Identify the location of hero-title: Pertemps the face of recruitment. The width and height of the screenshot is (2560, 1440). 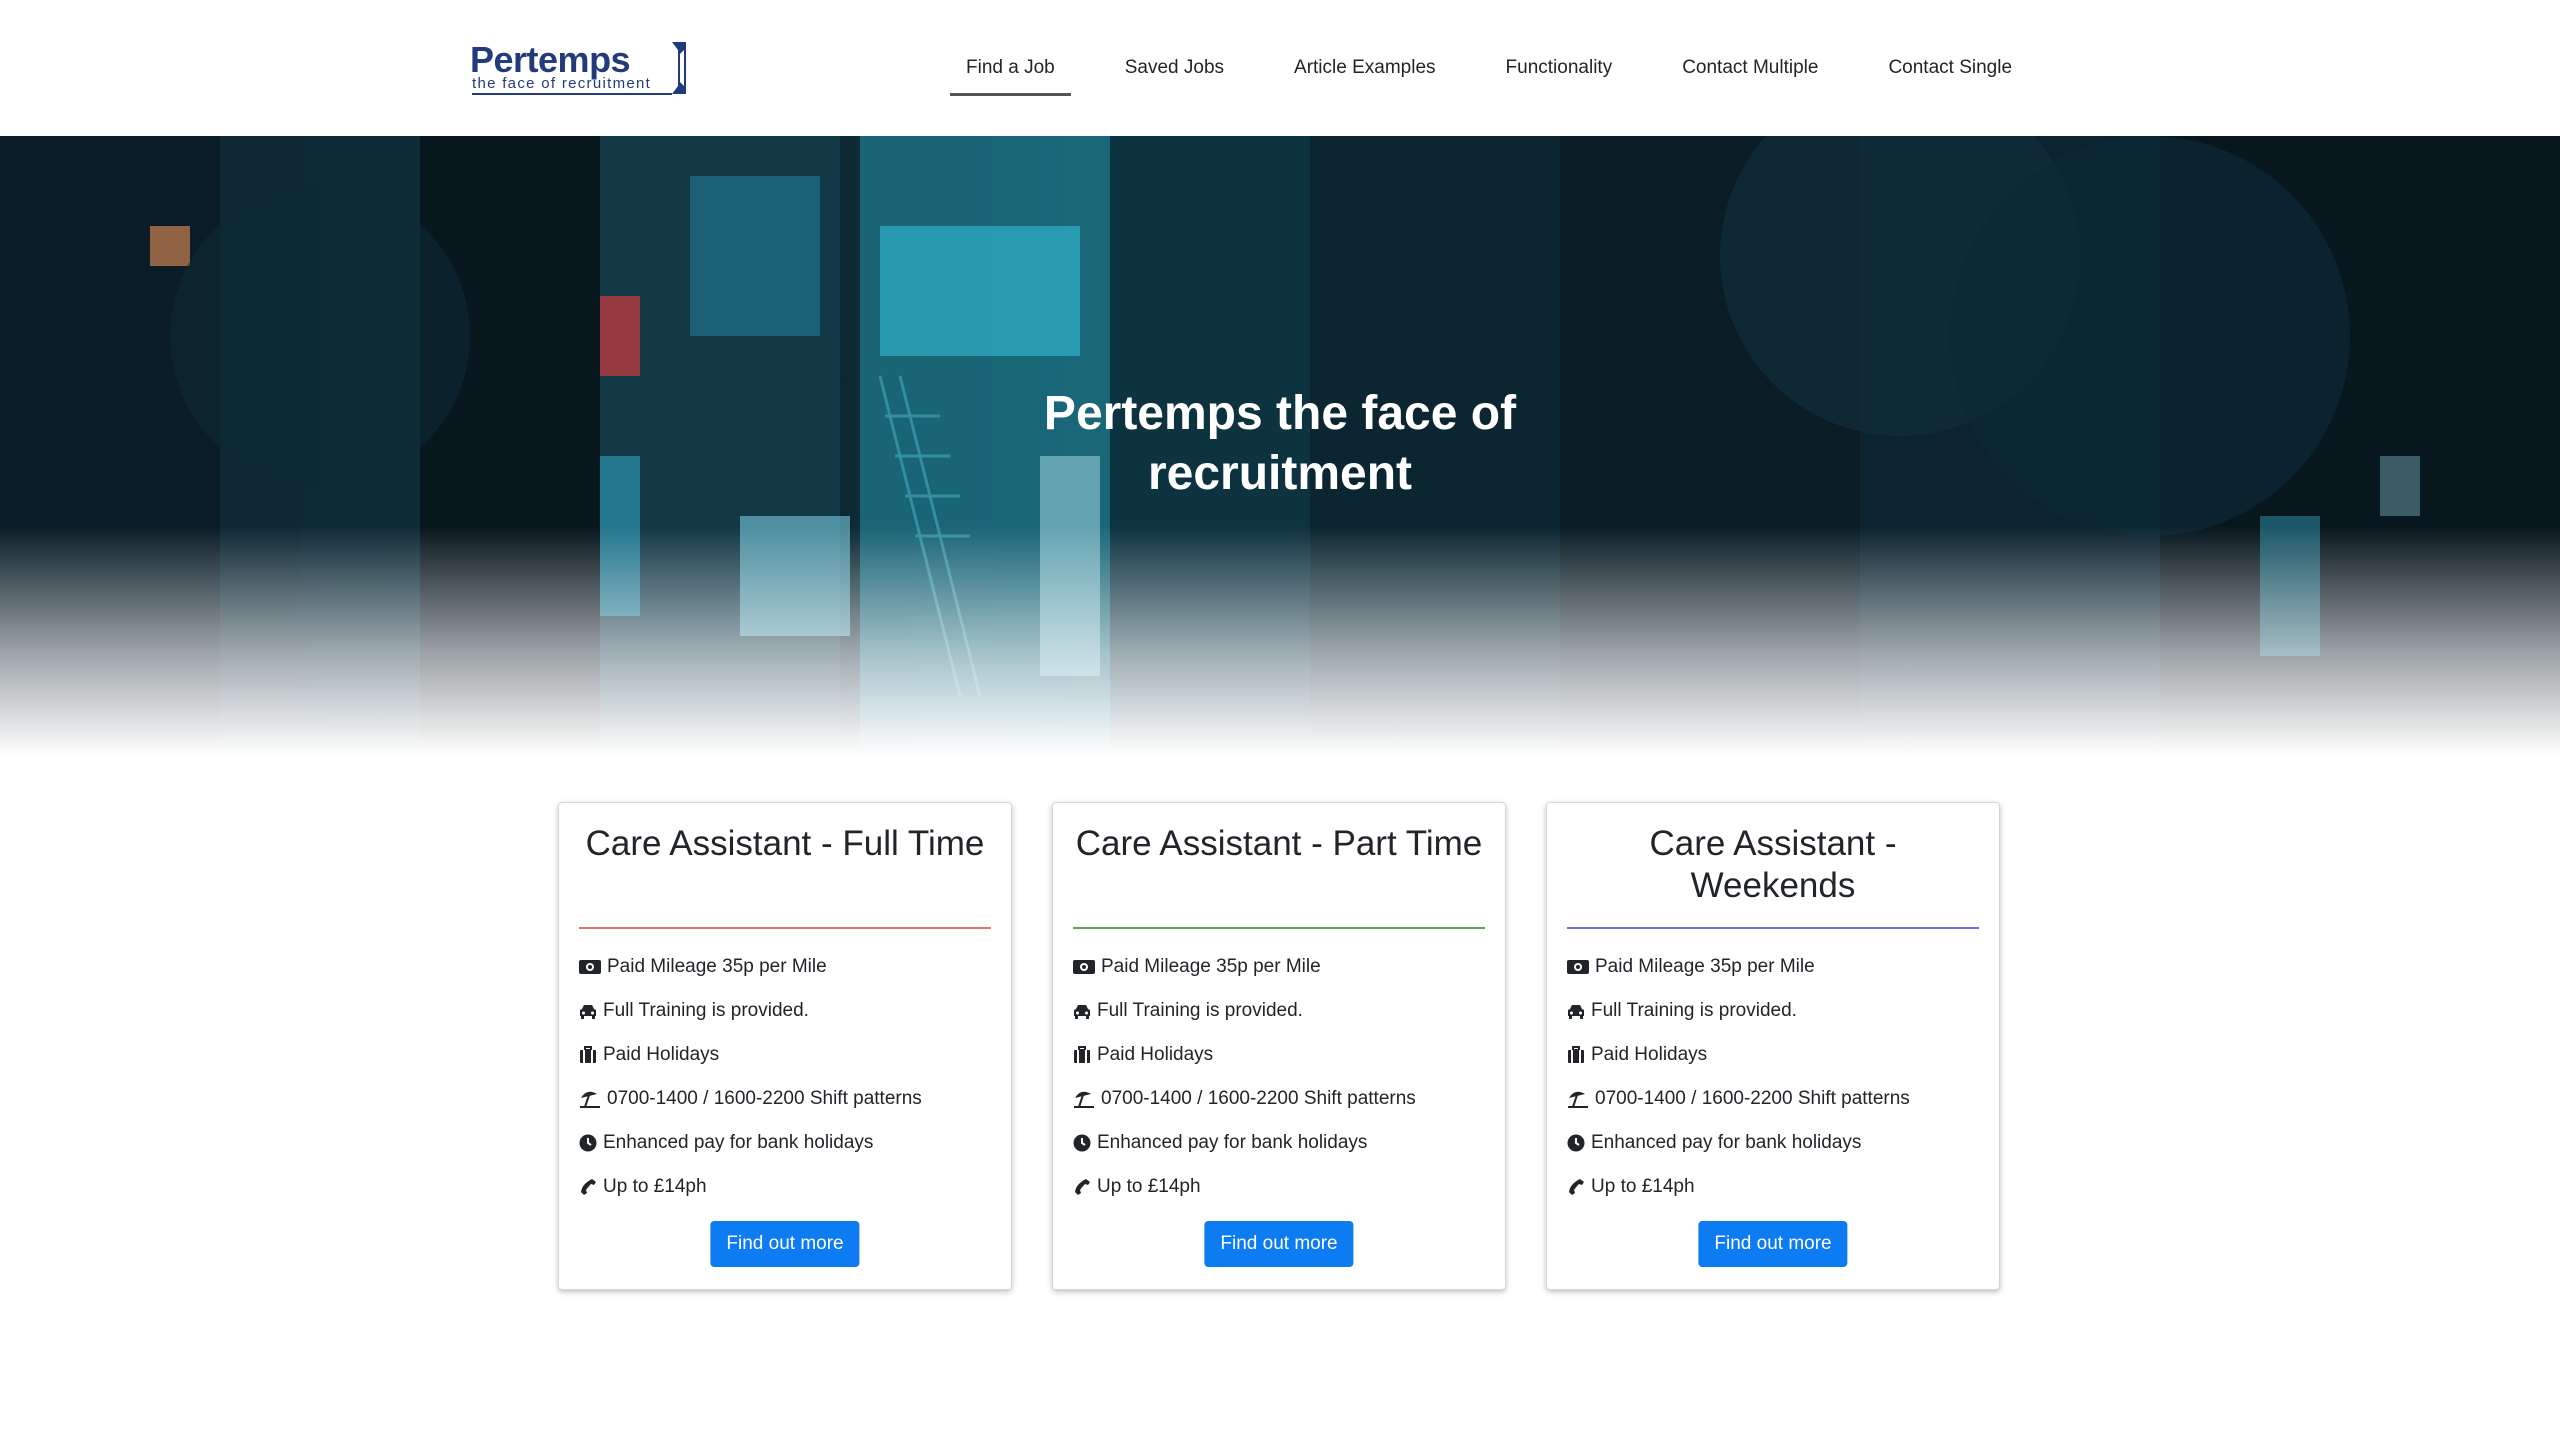
(1280, 443).